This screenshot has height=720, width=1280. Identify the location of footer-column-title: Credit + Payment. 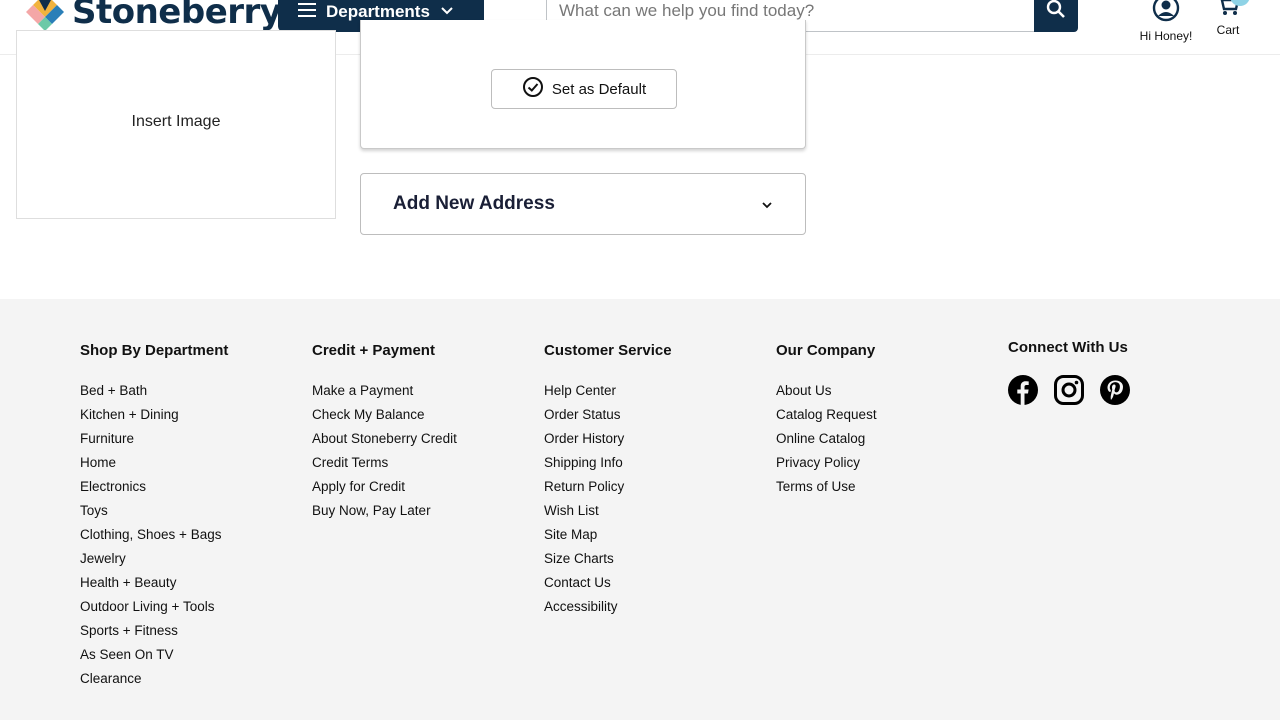
(373, 350).